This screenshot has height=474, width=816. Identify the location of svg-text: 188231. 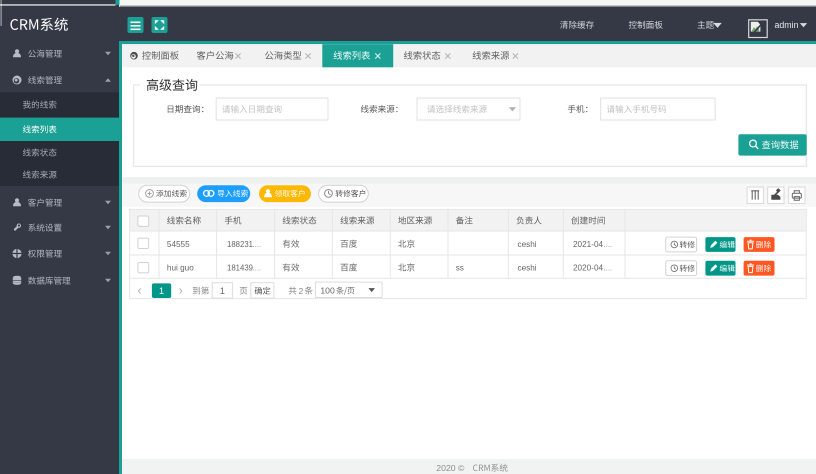
(240, 244).